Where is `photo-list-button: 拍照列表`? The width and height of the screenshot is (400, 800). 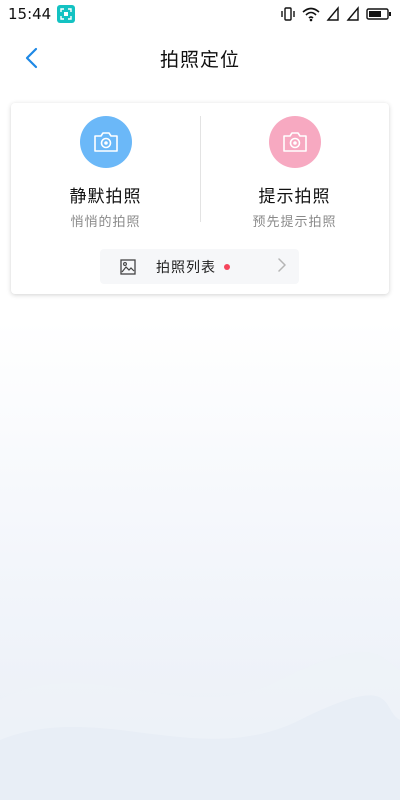 photo-list-button: 拍照列表 is located at coordinates (199, 266).